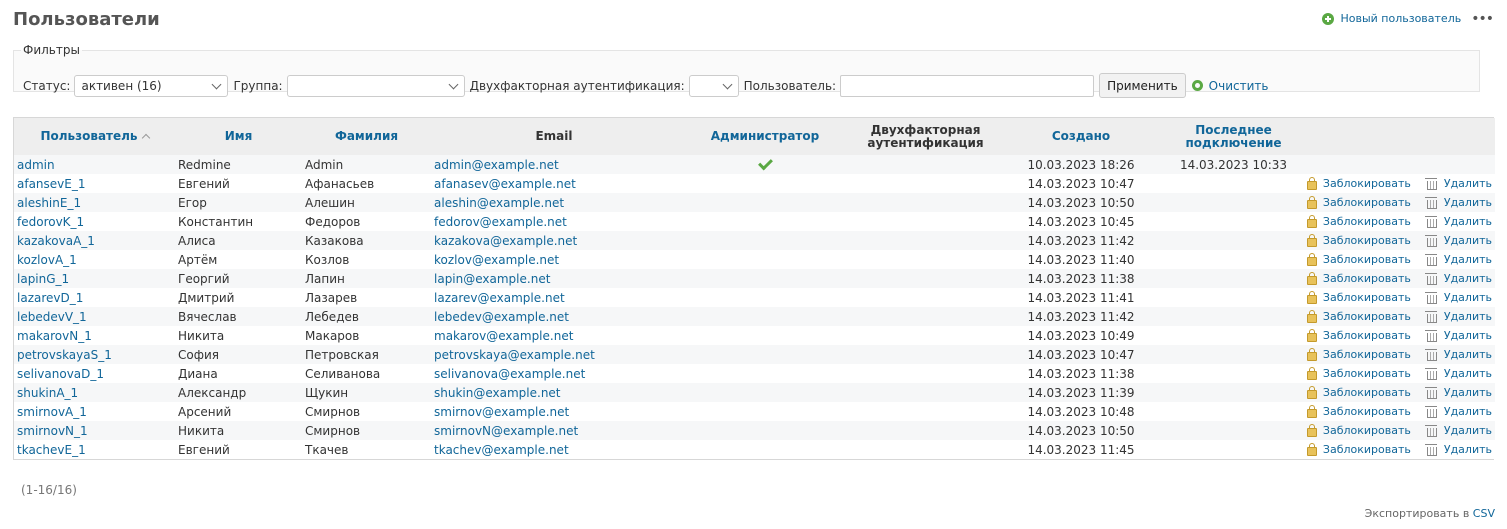  I want to click on clear-filters-link: Очистить, so click(1229, 86).